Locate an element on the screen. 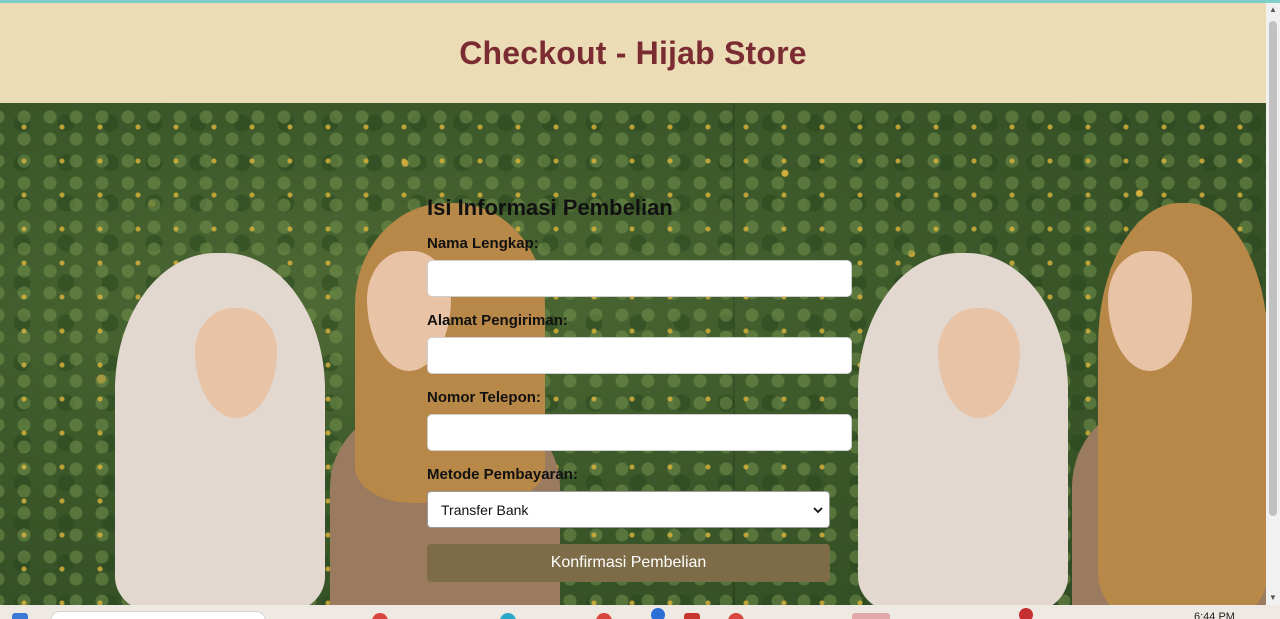 Image resolution: width=1280 pixels, height=619 pixels. chevron-down-icon is located at coordinates (818, 510).